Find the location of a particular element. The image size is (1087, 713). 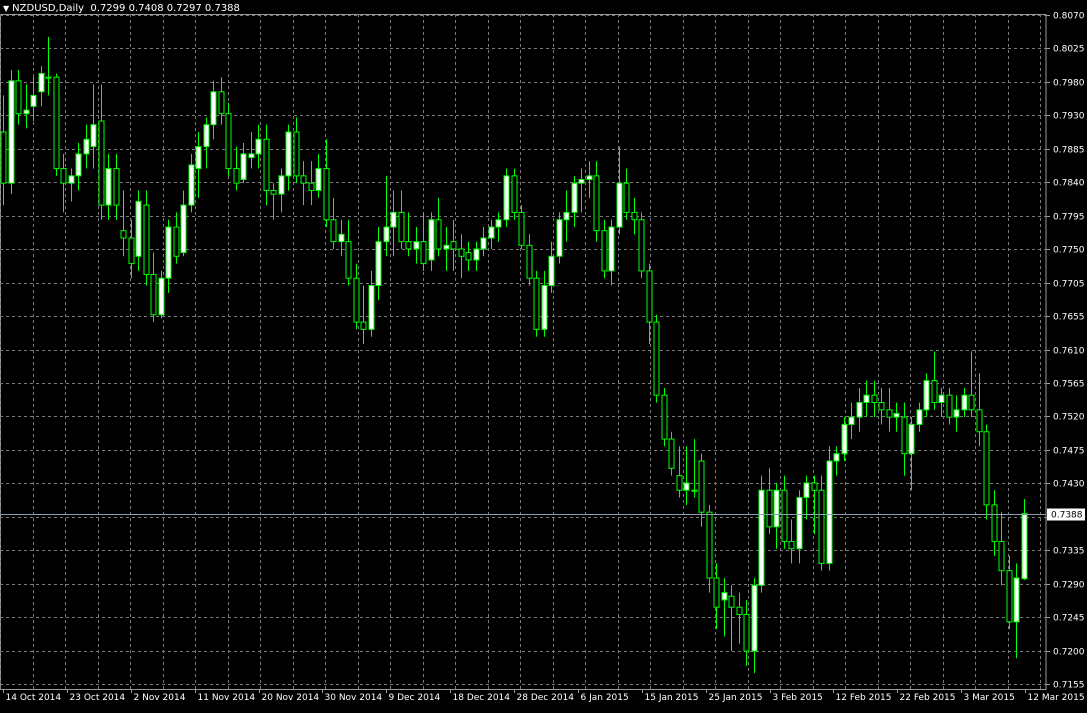

time-tick-label: 9 Dec 2014 is located at coordinates (415, 698).